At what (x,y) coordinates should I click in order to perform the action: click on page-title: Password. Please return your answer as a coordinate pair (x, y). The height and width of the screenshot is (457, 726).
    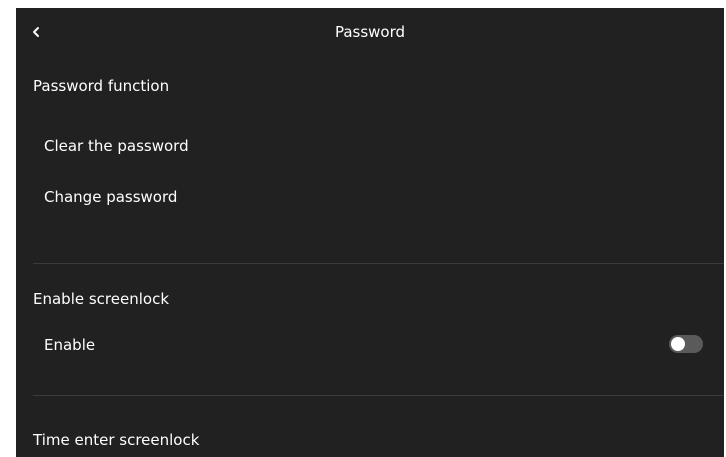
    Looking at the image, I should click on (370, 32).